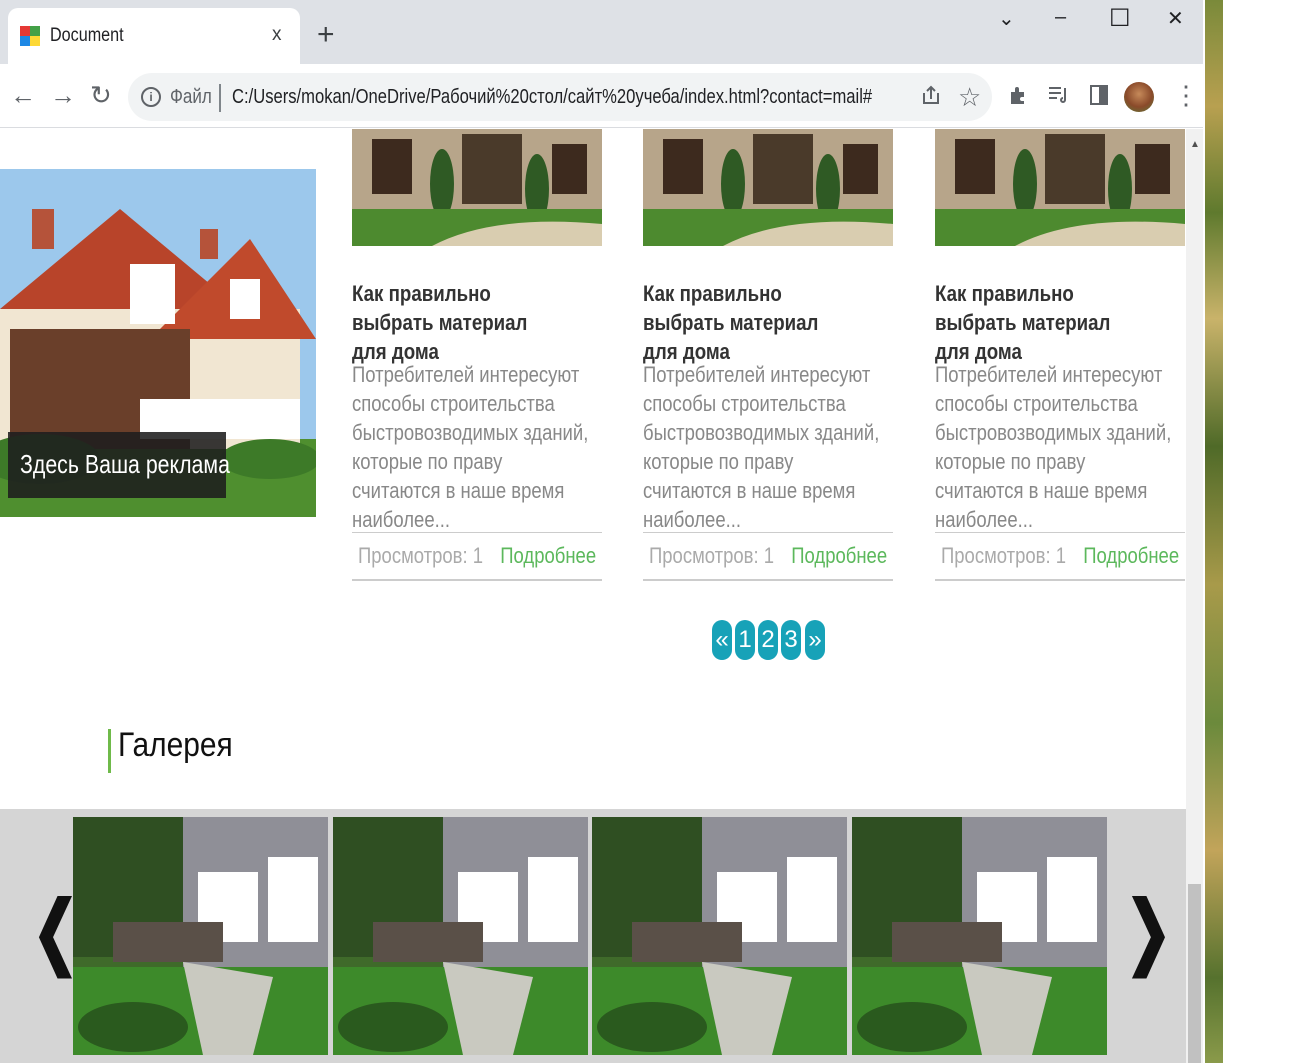 The image size is (1301, 1063). What do you see at coordinates (1195, 144) in the screenshot?
I see `scroll-up-icon: ▲` at bounding box center [1195, 144].